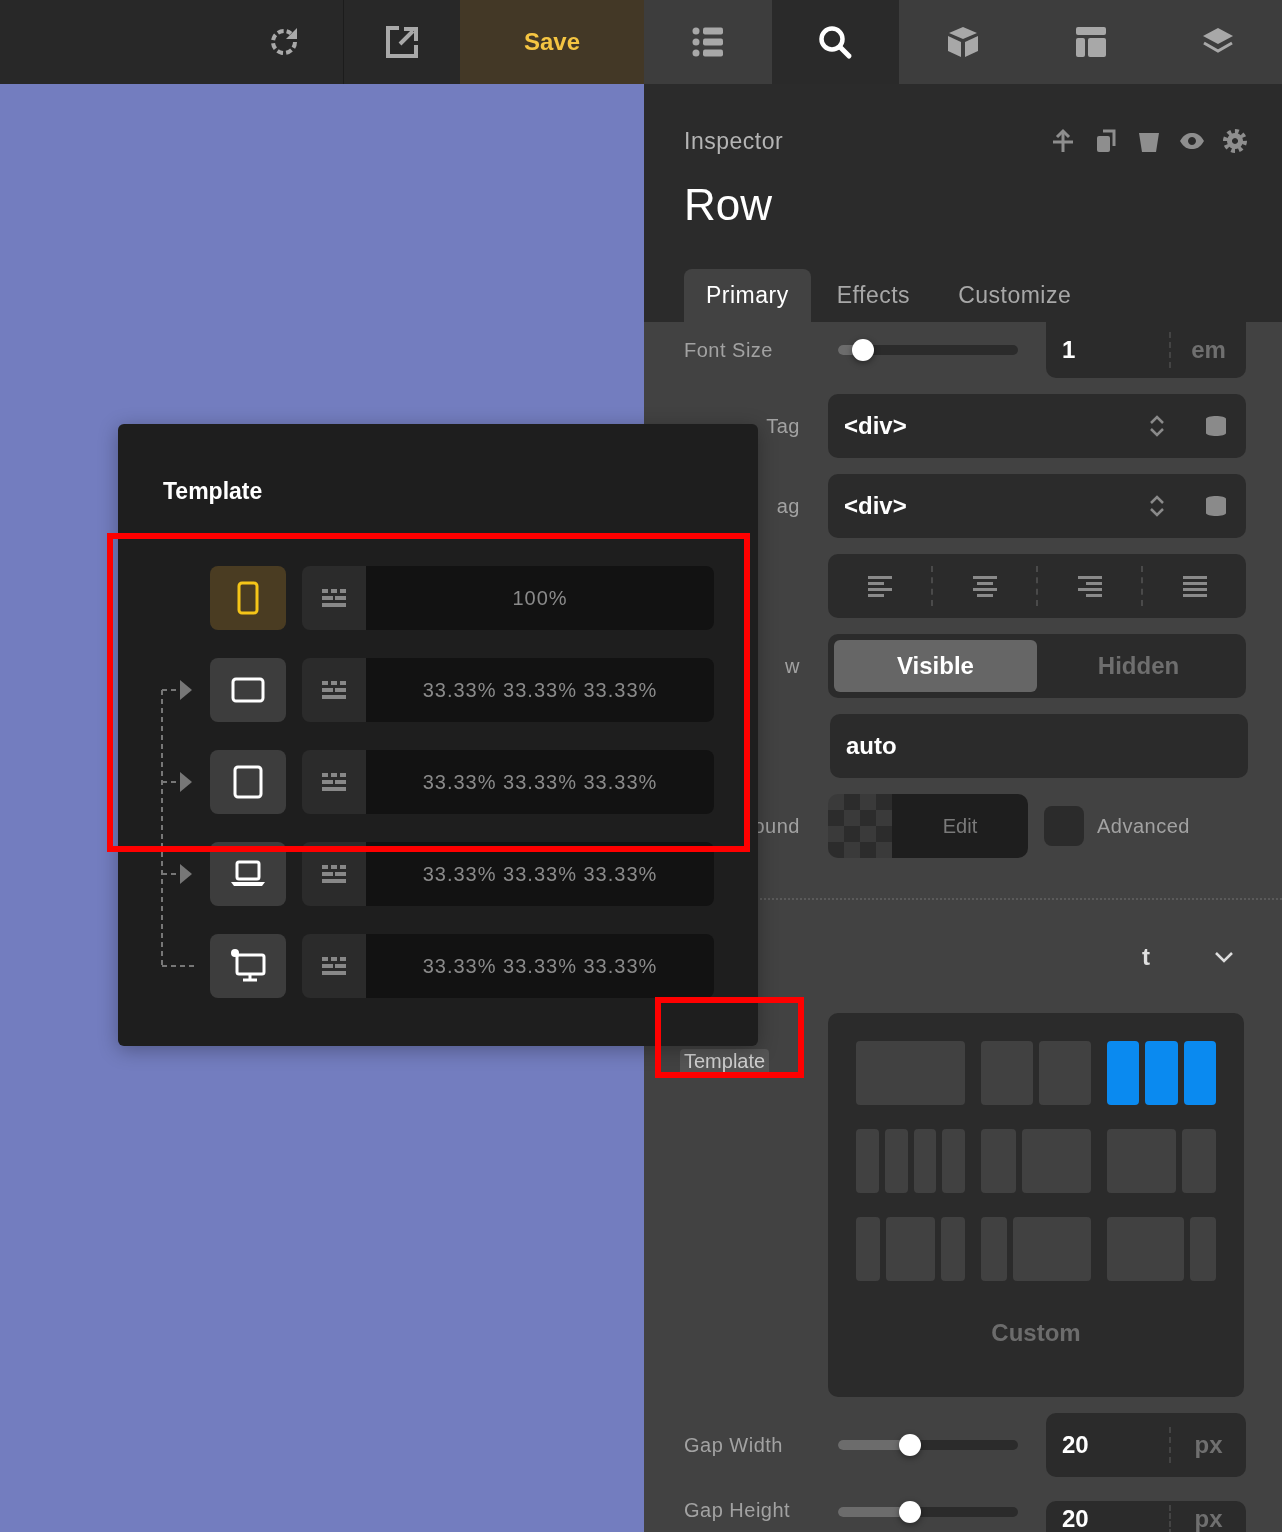 The image size is (1282, 1532). What do you see at coordinates (860, 826) in the screenshot?
I see `transparency-swatch` at bounding box center [860, 826].